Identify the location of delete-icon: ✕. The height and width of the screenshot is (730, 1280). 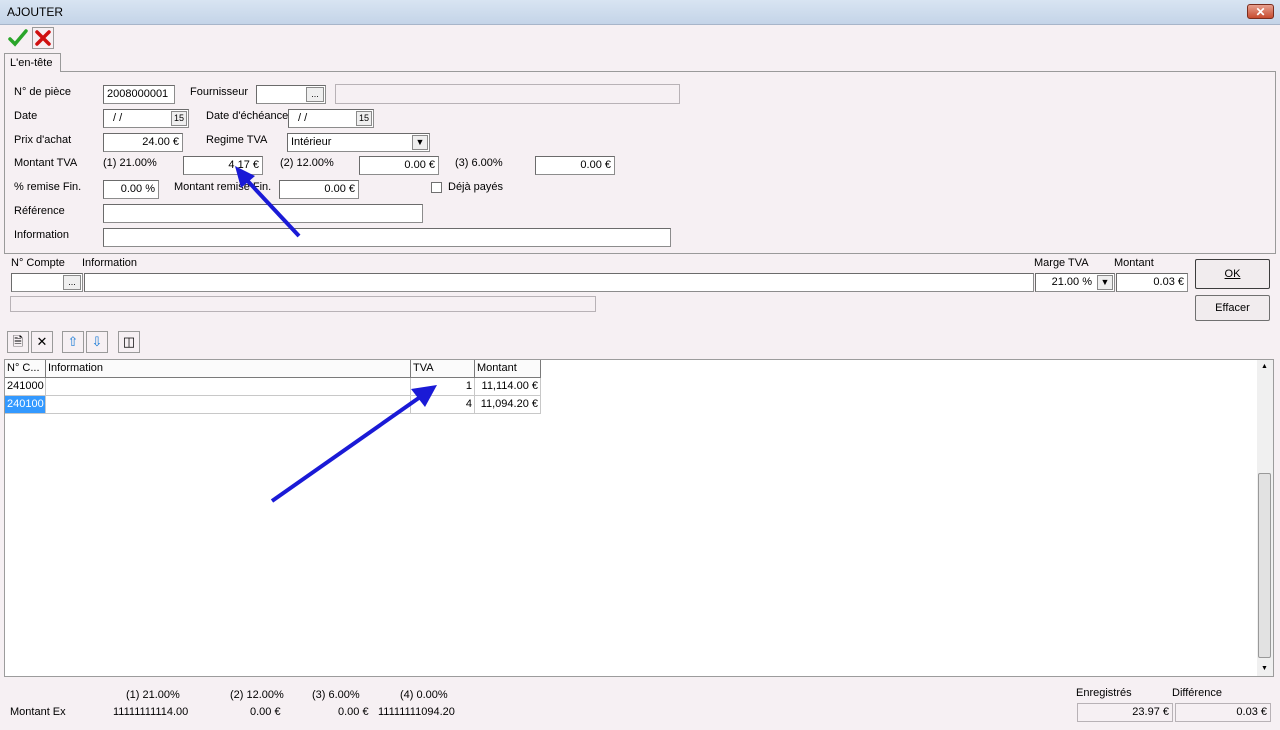
(42, 341).